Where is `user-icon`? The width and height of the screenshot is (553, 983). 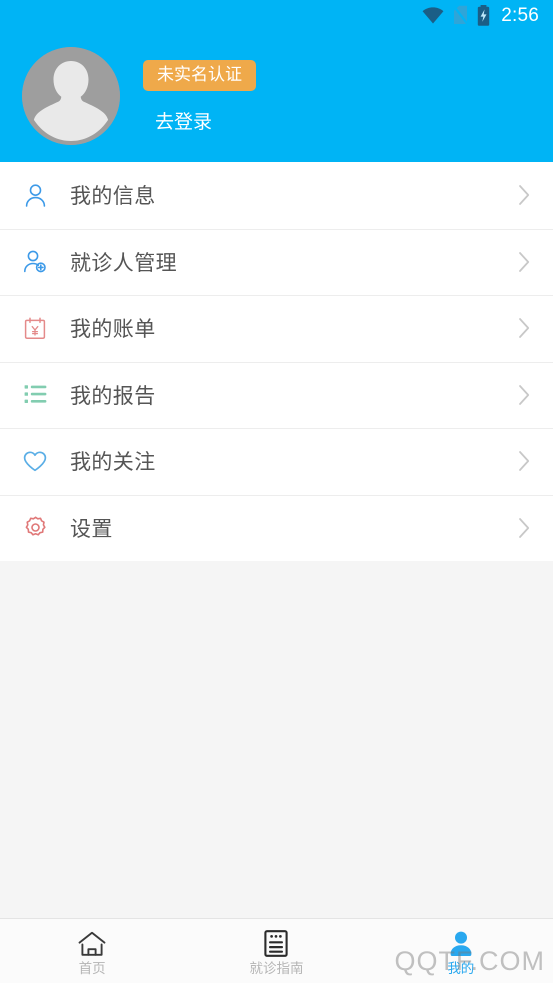
user-icon is located at coordinates (35, 195).